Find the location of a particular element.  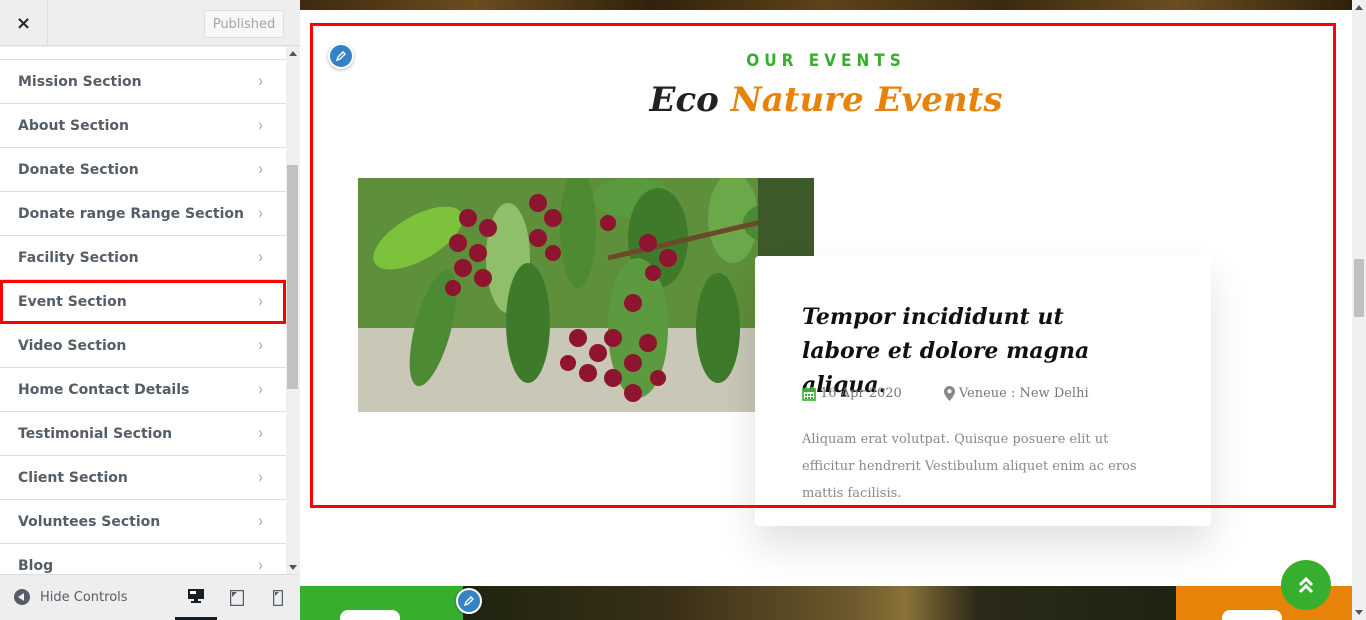

sidebar-scroll-thumb is located at coordinates (292, 277).